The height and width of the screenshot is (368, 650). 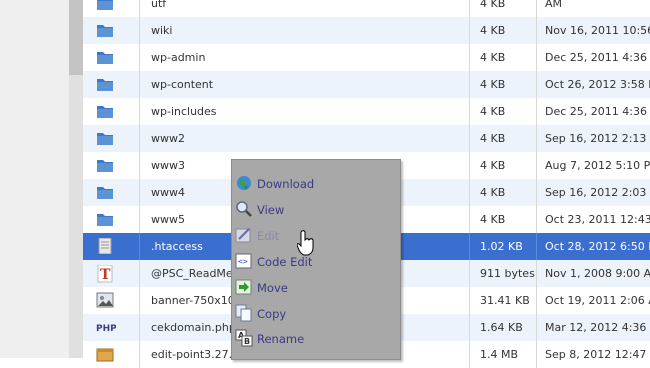 What do you see at coordinates (316, 288) in the screenshot?
I see `menu-item-move: Move` at bounding box center [316, 288].